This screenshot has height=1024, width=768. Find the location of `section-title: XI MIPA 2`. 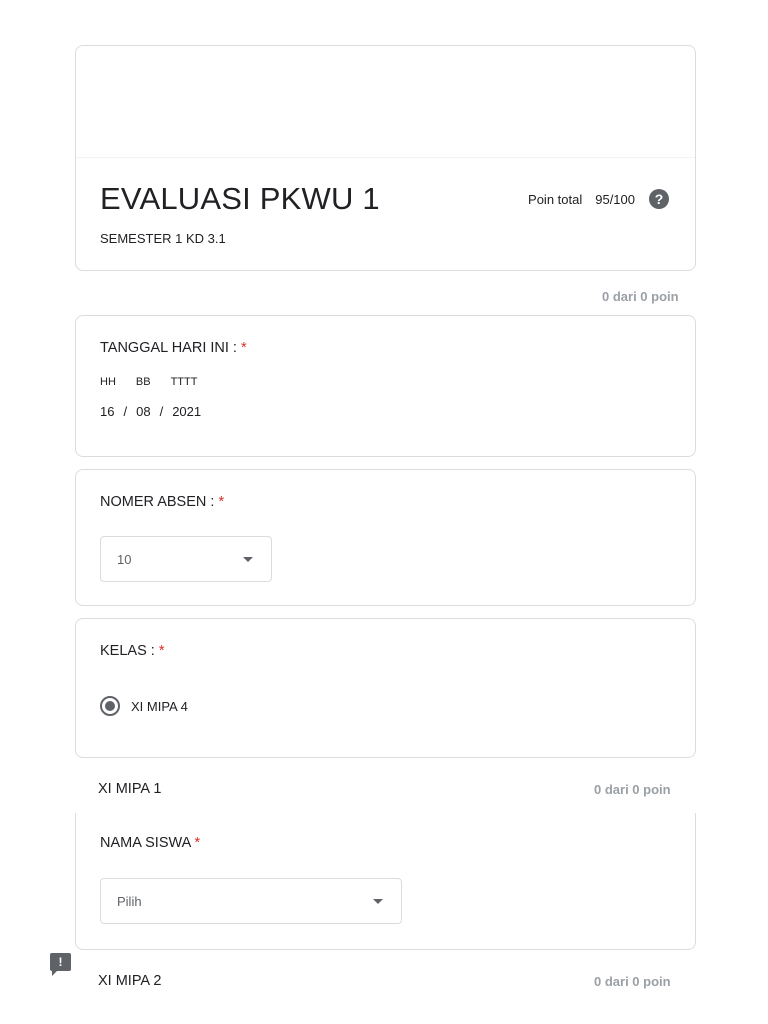

section-title: XI MIPA 2 is located at coordinates (130, 981).